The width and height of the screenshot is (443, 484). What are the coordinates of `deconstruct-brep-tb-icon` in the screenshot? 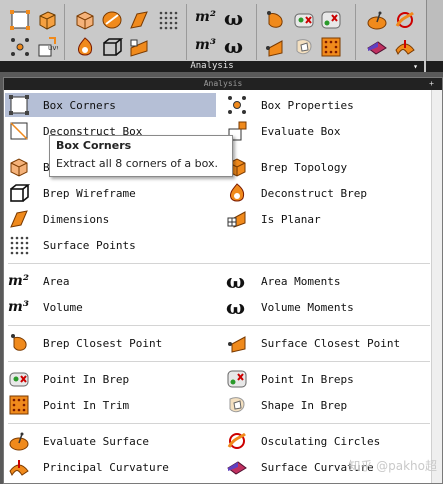 It's located at (85, 47).